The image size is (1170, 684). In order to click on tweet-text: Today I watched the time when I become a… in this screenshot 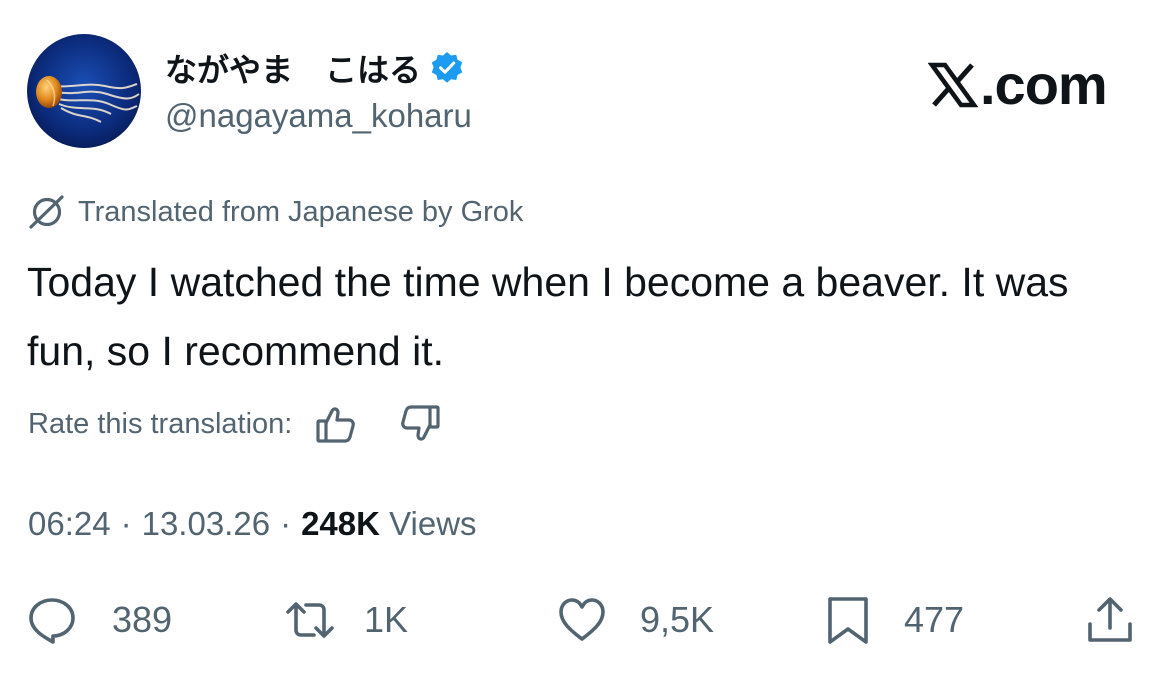, I will do `click(548, 316)`.